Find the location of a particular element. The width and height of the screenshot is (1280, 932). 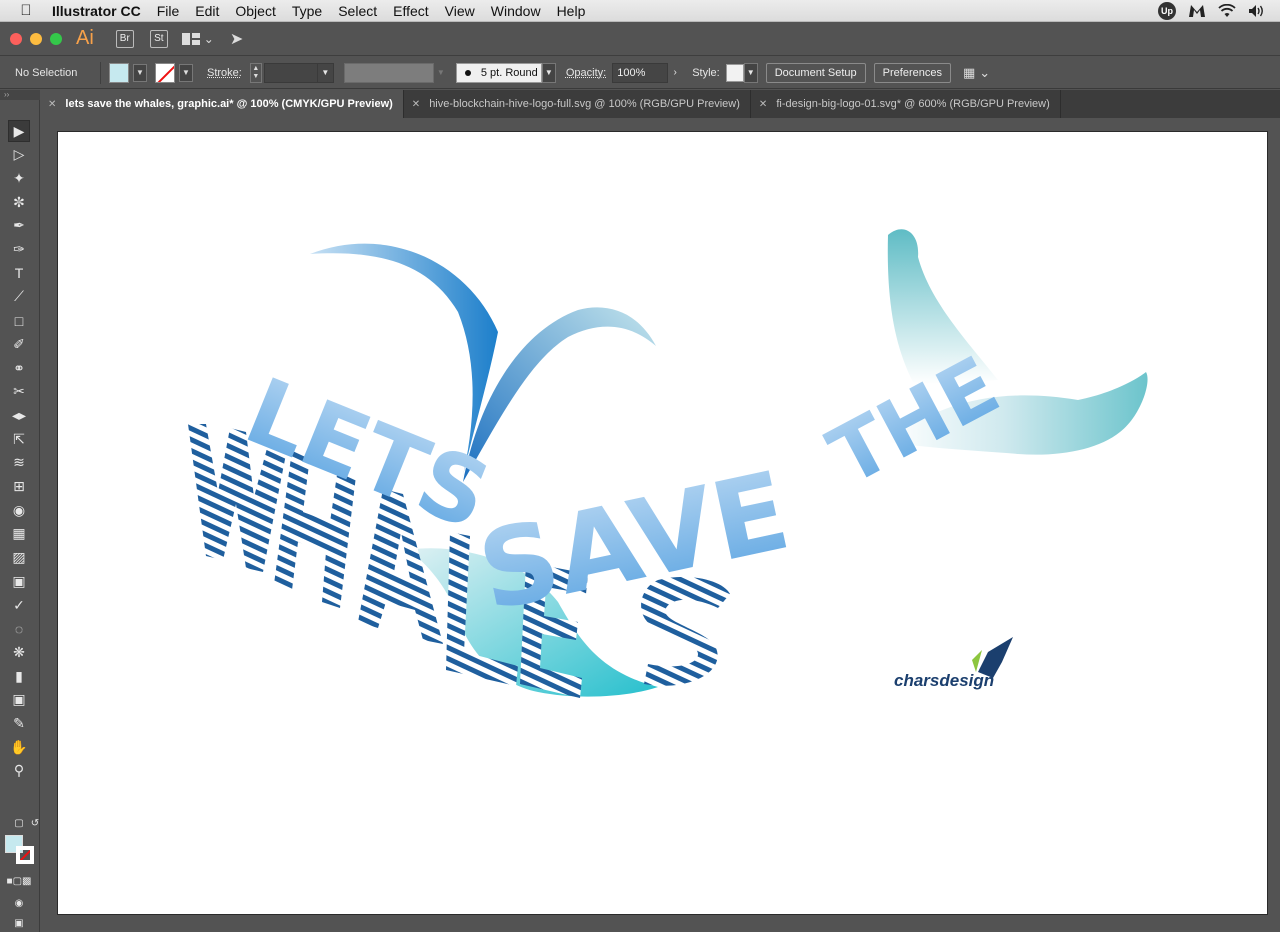

paintbrush-tool-icon: ✐ is located at coordinates (19, 344).